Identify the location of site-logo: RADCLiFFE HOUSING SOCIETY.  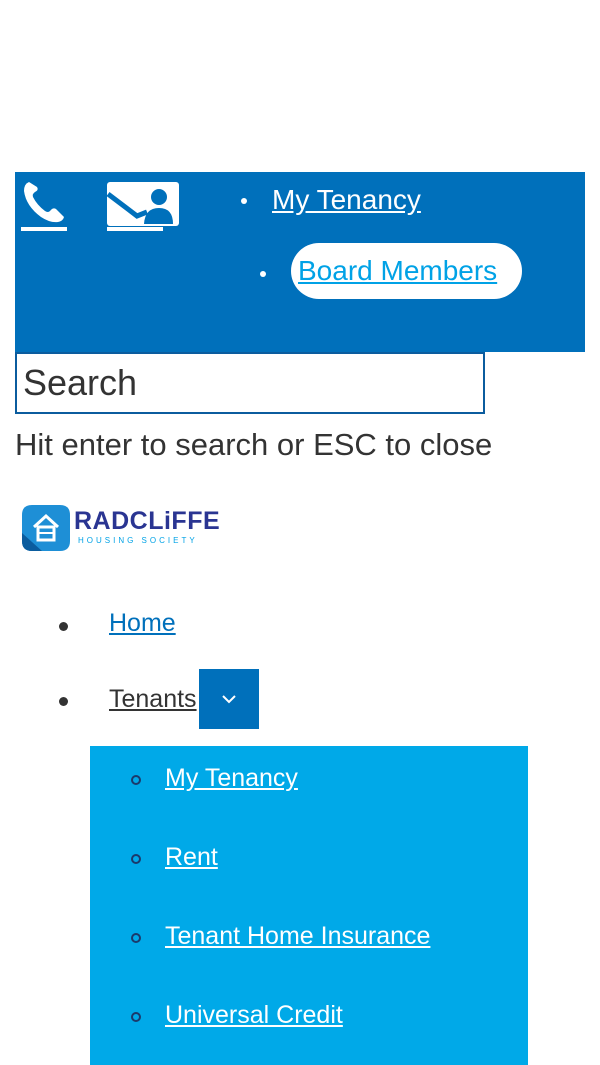
(137, 529).